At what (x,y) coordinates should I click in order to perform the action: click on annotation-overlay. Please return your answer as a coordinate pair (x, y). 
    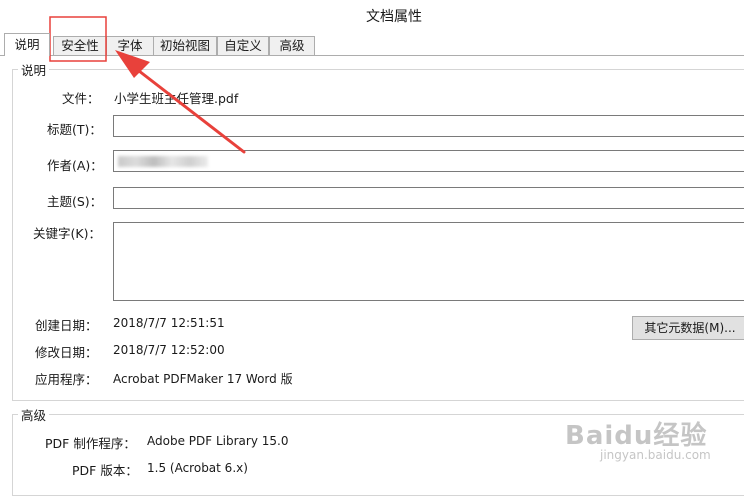
    Looking at the image, I should click on (147, 85).